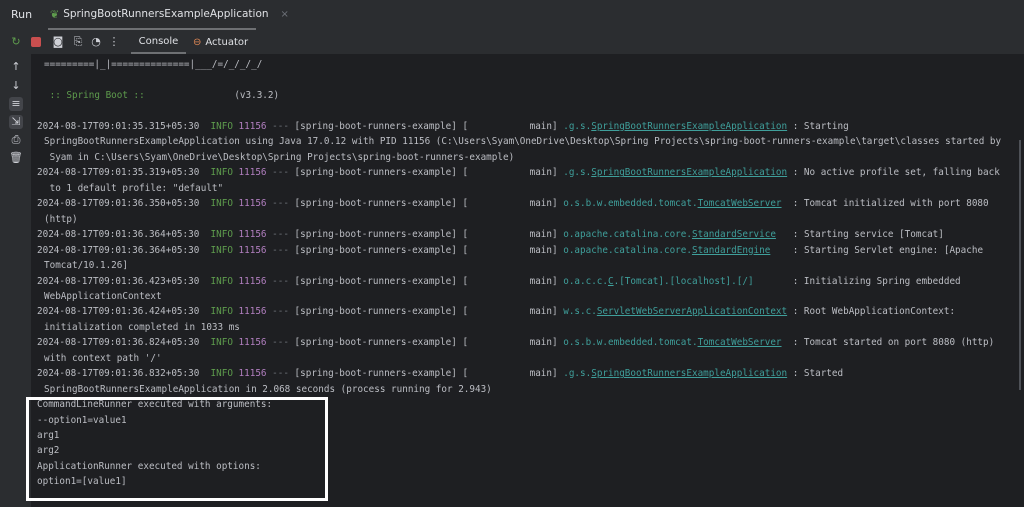  I want to click on print-icon: ⎙, so click(16, 140).